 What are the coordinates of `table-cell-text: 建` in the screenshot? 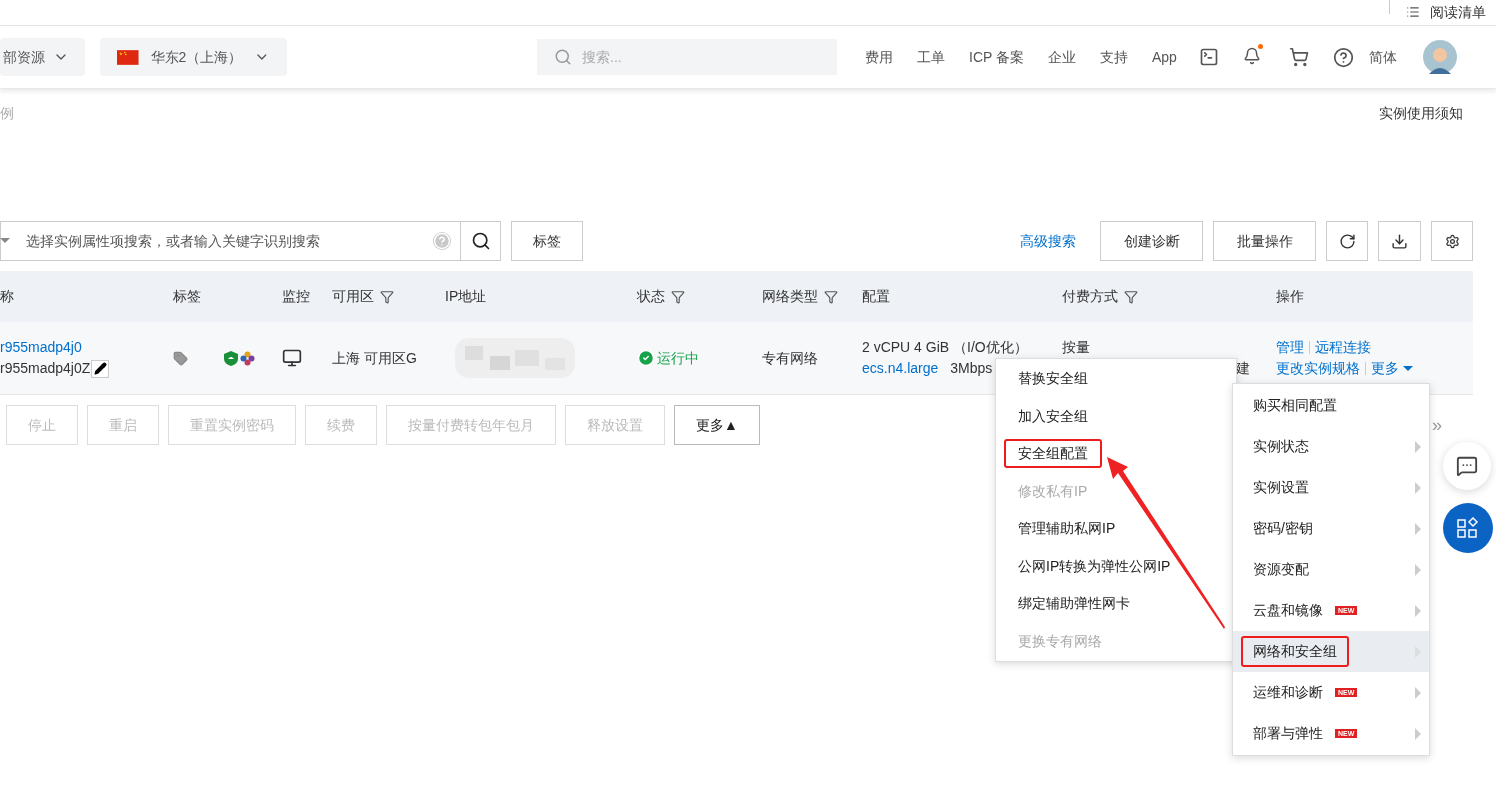 It's located at (1243, 368).